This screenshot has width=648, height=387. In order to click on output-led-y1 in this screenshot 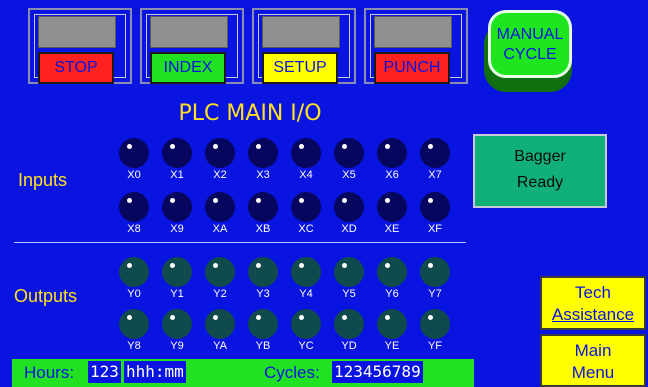, I will do `click(177, 272)`.